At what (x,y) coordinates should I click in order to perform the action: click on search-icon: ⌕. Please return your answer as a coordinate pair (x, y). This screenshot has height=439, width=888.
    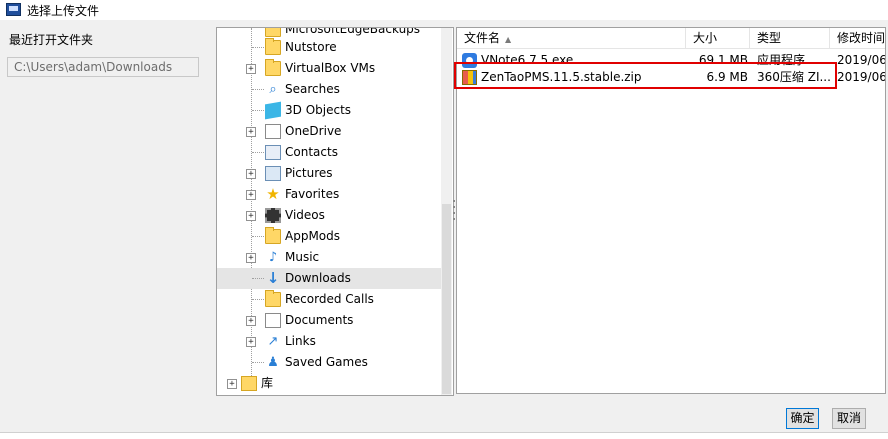
    Looking at the image, I should click on (273, 89).